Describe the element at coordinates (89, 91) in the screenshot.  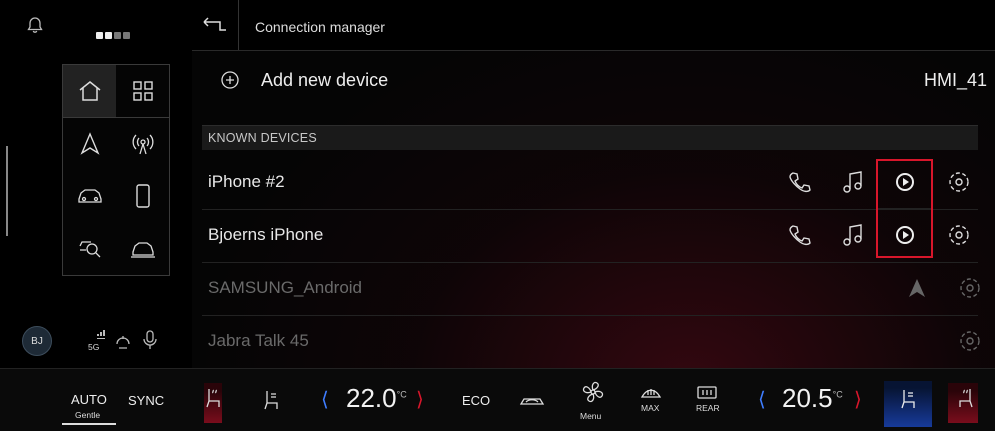
I see `home-icon` at that location.